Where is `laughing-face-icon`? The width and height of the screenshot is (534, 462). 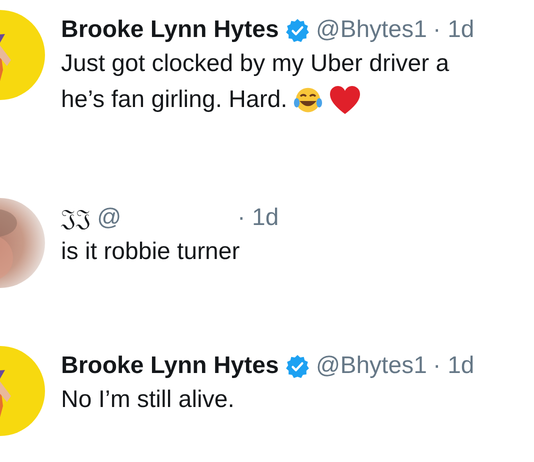 laughing-face-icon is located at coordinates (308, 100).